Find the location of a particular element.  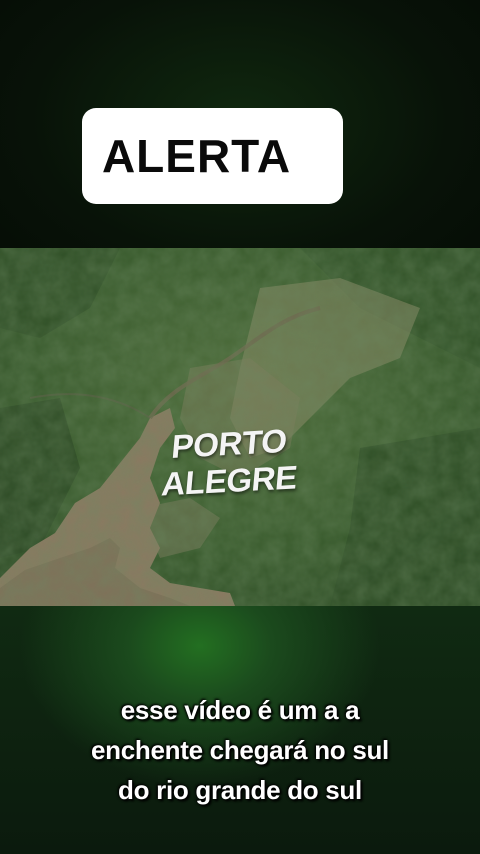

subtitle-line-2: enchente chegará no sul is located at coordinates (240, 750).